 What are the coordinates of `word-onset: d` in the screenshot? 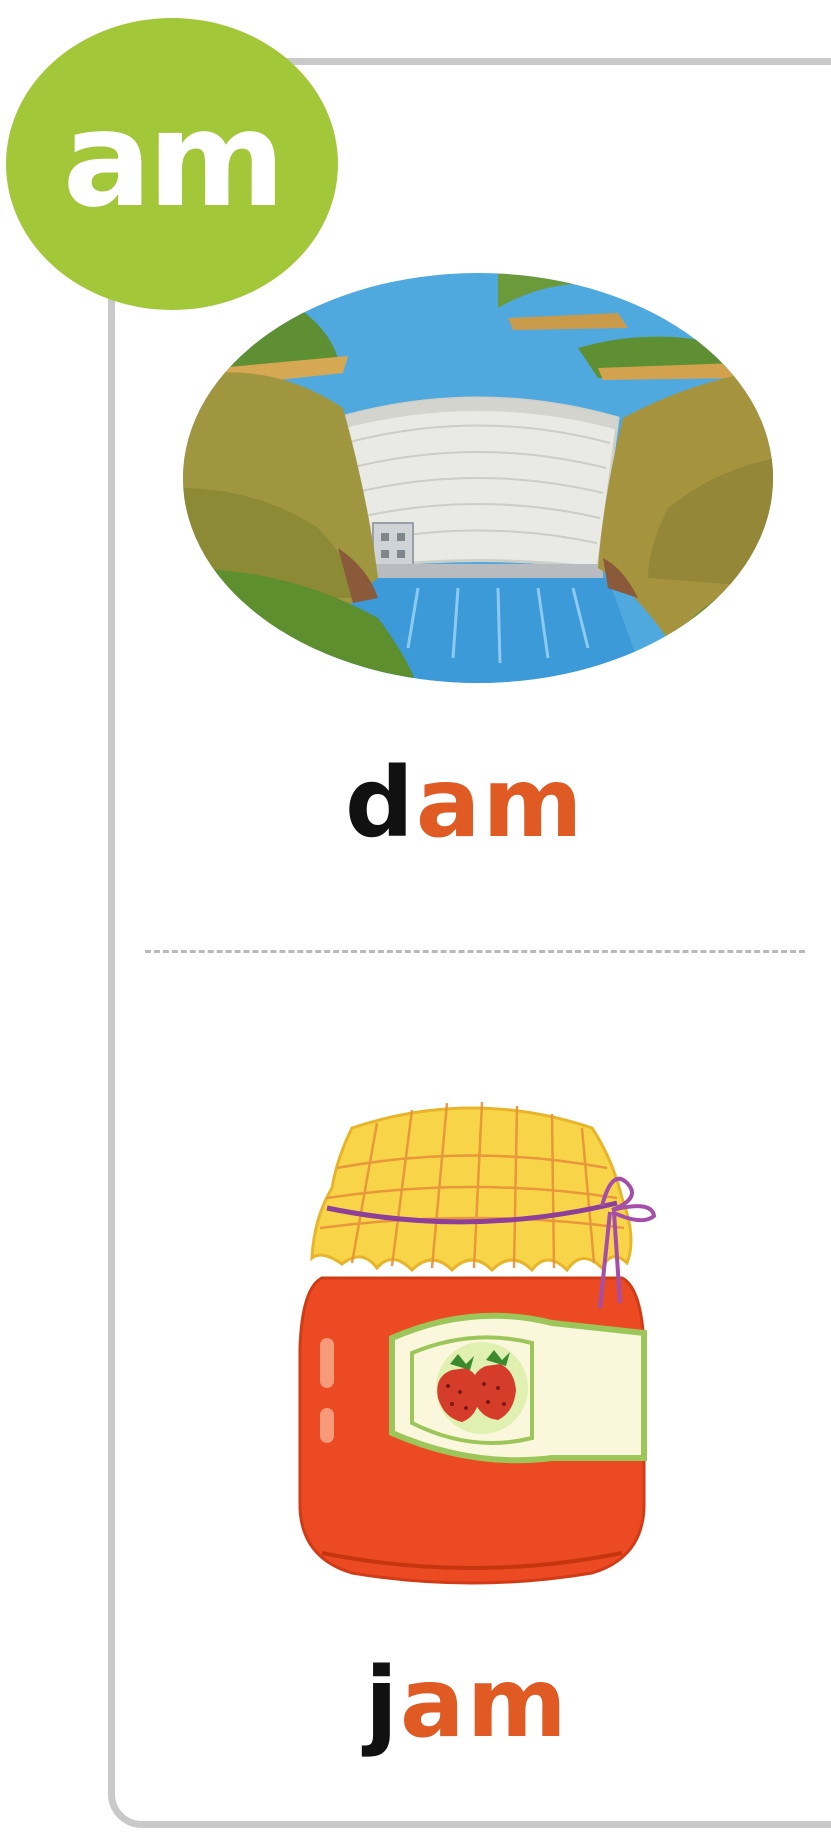 It's located at (380, 803).